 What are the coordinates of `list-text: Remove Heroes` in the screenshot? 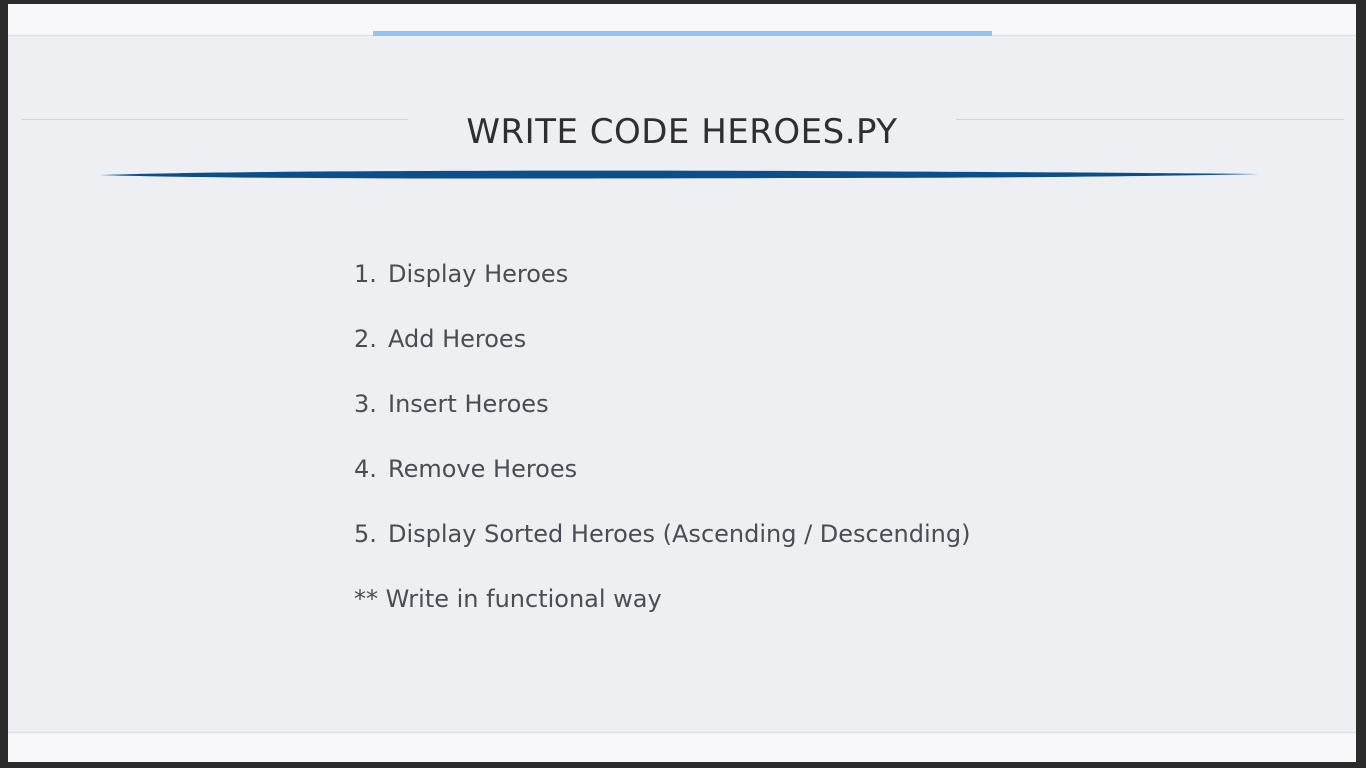 It's located at (483, 468).